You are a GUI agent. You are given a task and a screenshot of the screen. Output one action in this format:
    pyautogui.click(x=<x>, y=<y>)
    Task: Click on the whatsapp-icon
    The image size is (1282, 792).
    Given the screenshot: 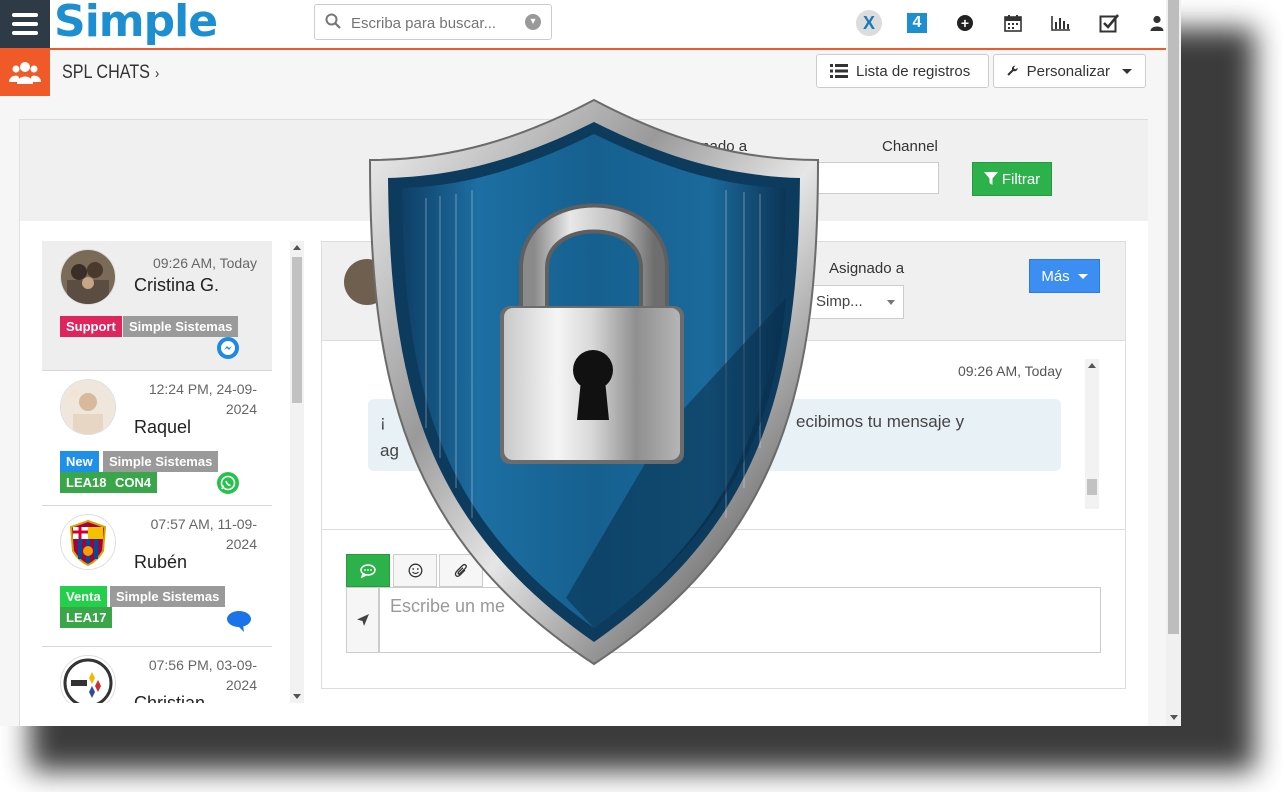 What is the action you would take?
    pyautogui.click(x=228, y=483)
    